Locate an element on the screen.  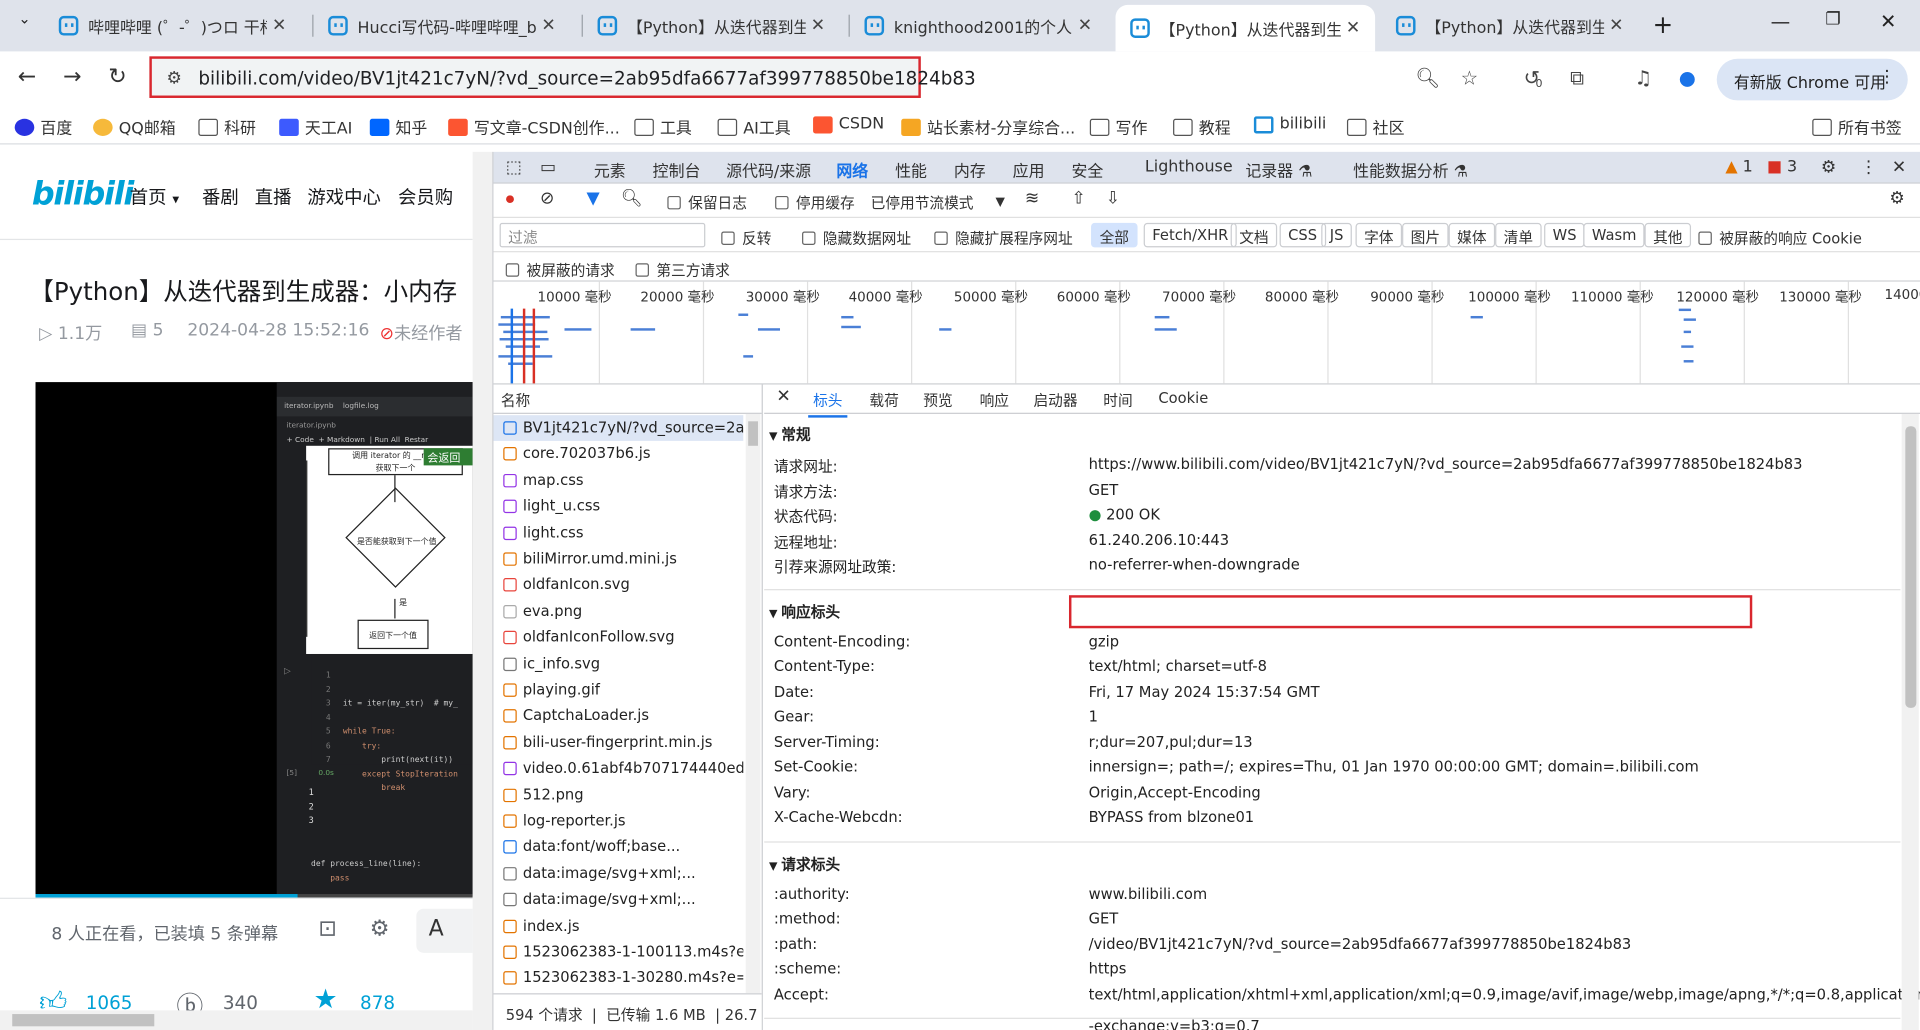
search-icon: 🔍︎ is located at coordinates (632, 199).